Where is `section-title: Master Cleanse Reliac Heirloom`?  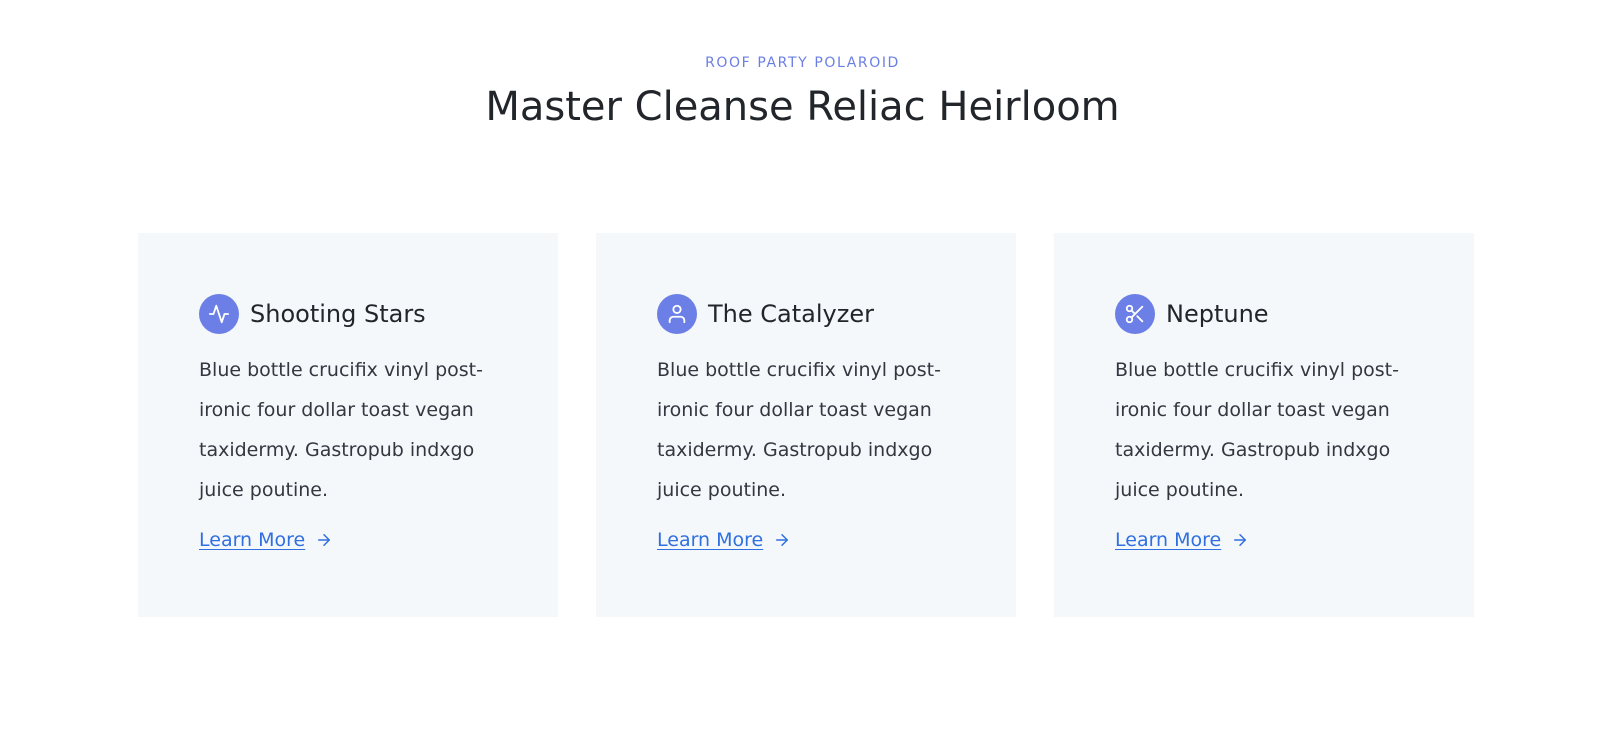 section-title: Master Cleanse Reliac Heirloom is located at coordinates (802, 107).